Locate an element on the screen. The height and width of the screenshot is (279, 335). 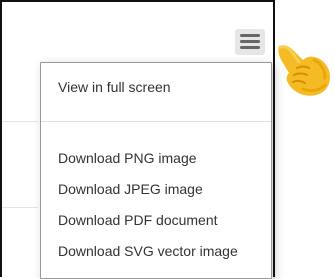
chart-context-menu-button is located at coordinates (250, 42).